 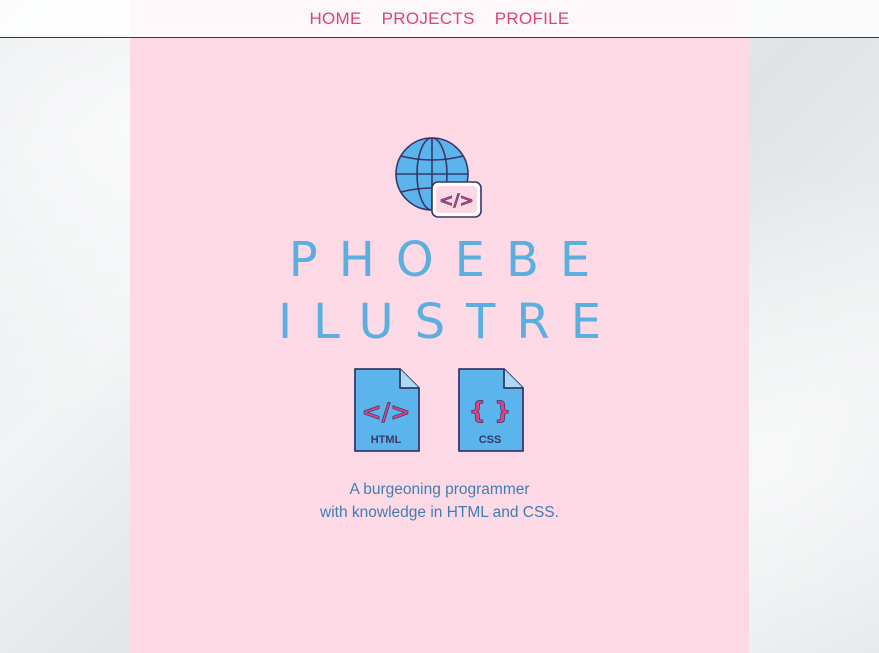 I want to click on nav-profile-link: PROFILE, so click(x=532, y=19).